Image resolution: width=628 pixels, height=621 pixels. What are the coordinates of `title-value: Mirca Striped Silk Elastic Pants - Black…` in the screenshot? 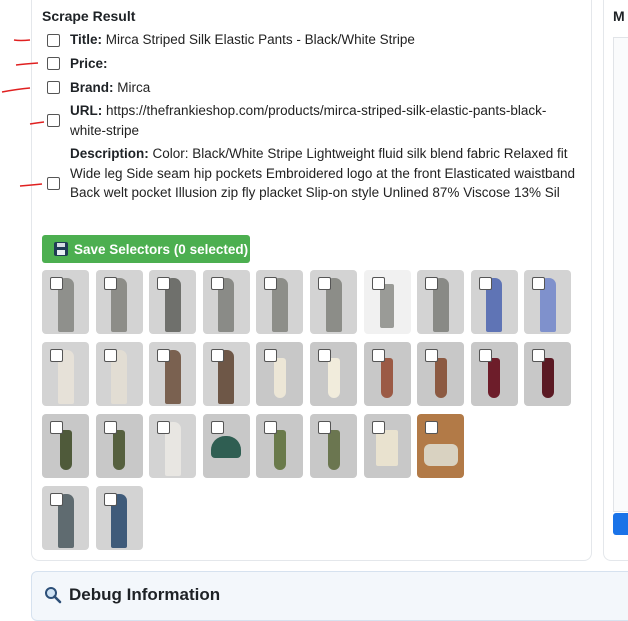 It's located at (260, 39).